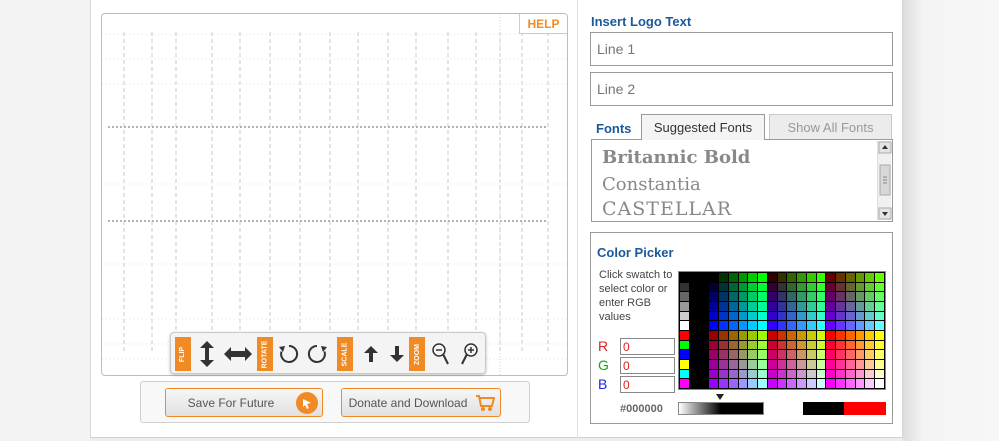 The width and height of the screenshot is (999, 441). I want to click on zoom-out-icon, so click(441, 354).